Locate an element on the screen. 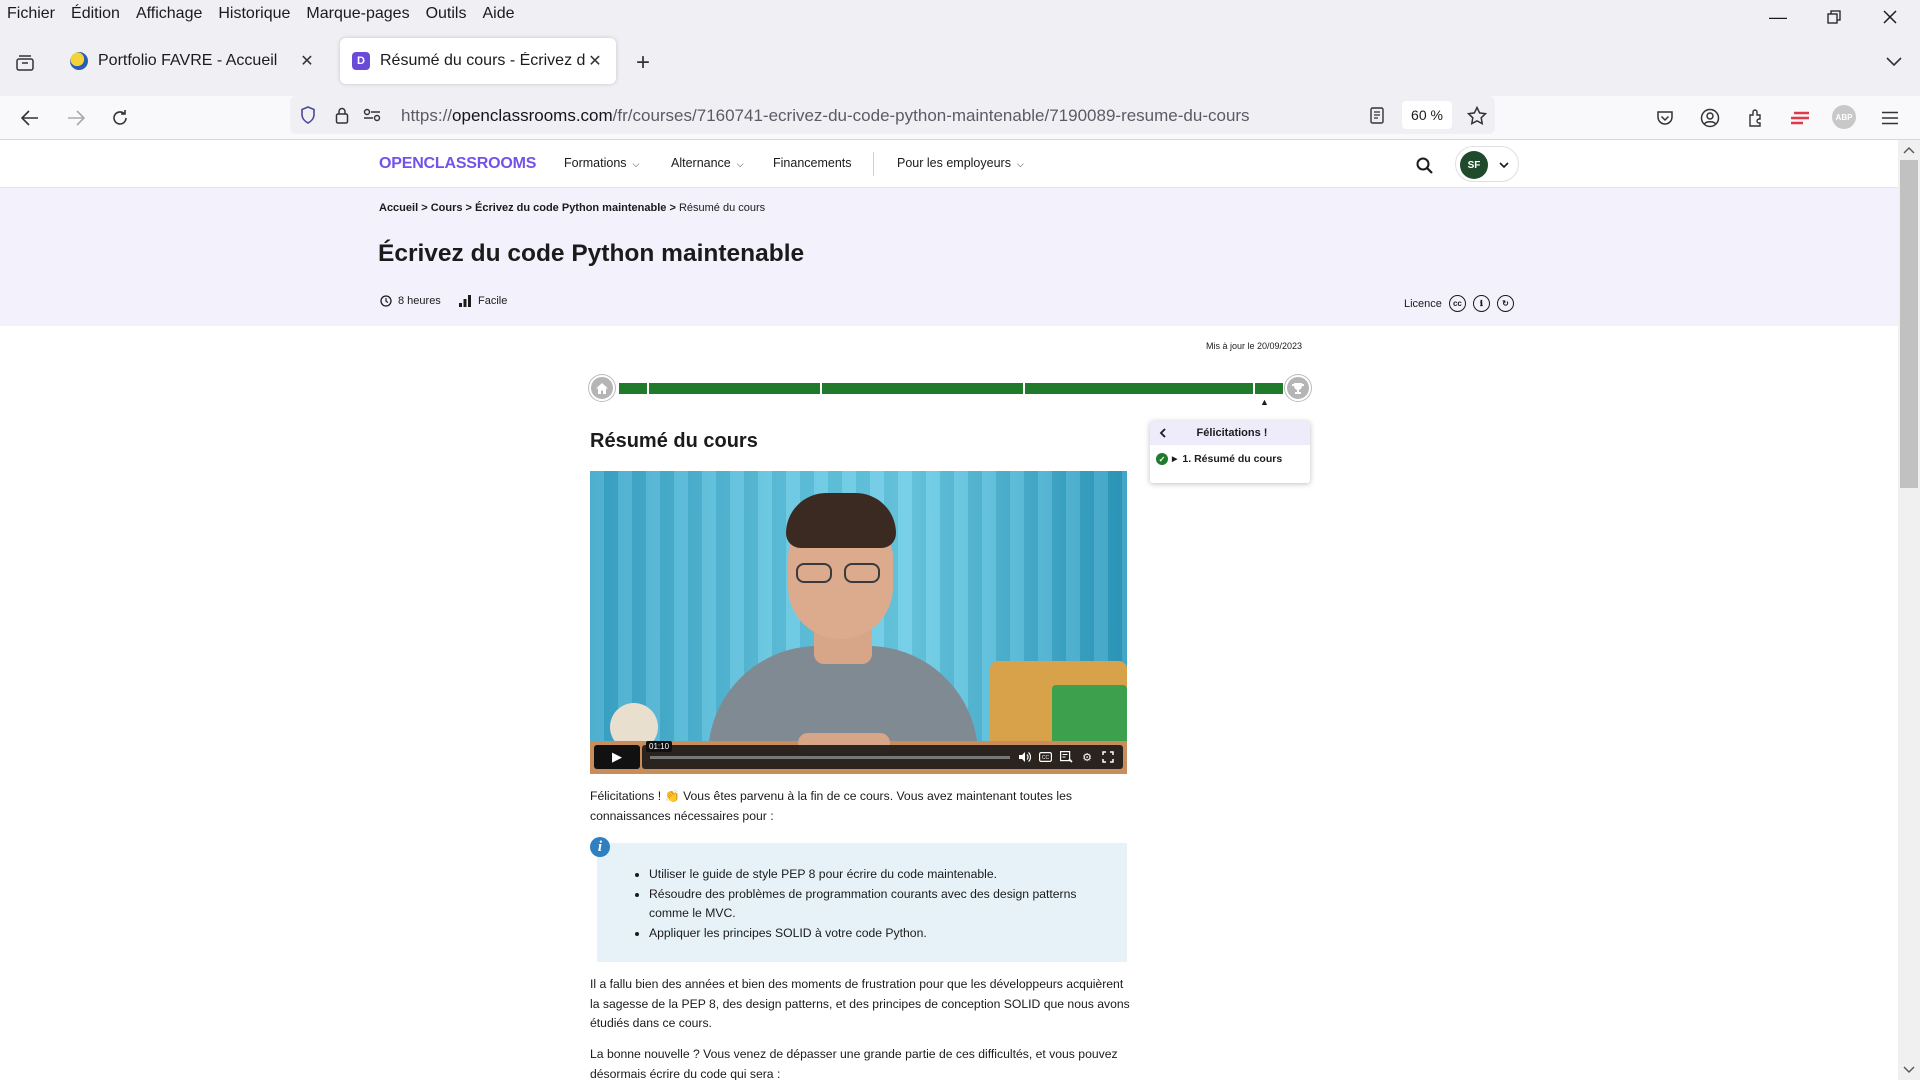 The height and width of the screenshot is (1080, 1920). updated-date: Mis à jour le 20/09/2023 is located at coordinates (1254, 346).